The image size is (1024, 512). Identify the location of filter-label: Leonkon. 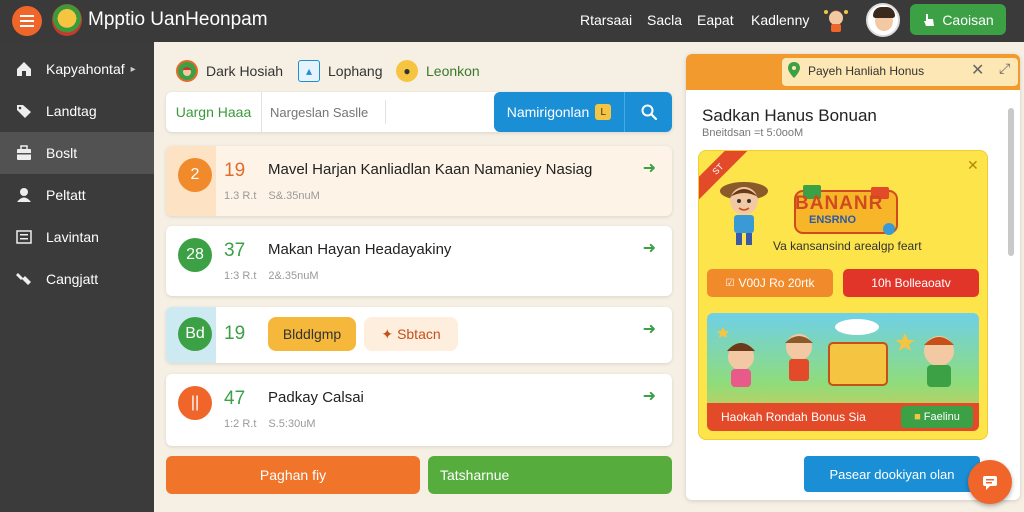
(453, 71).